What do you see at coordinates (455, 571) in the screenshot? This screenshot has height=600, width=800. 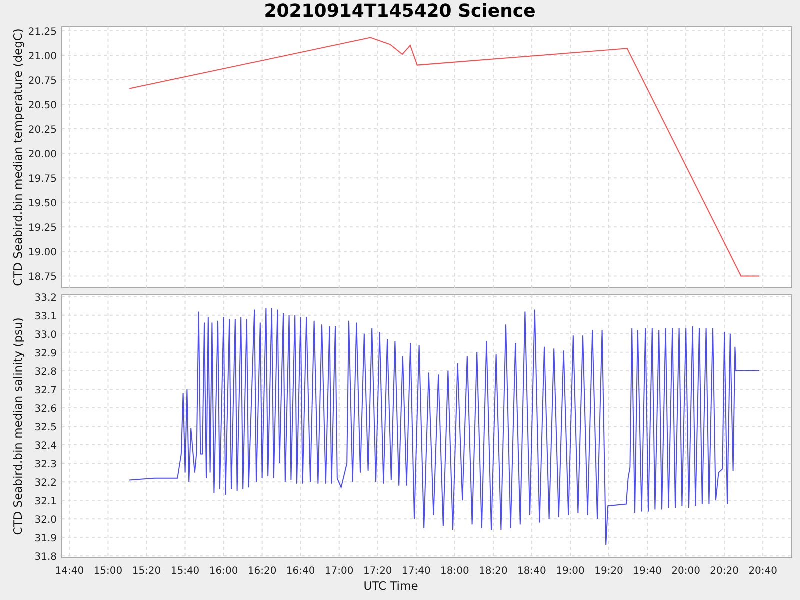 I see `tick-label: 18:00` at bounding box center [455, 571].